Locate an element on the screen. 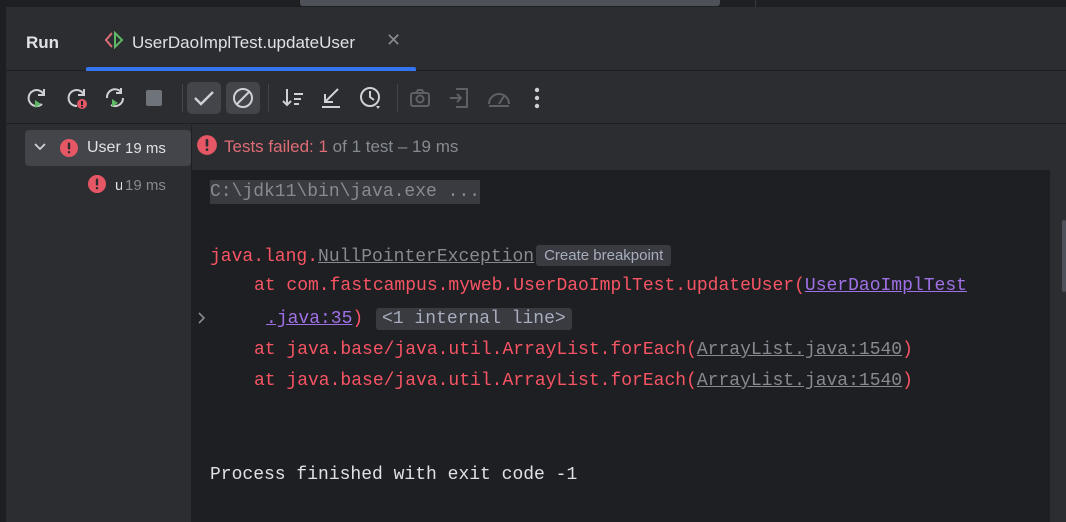 The image size is (1066, 522). run-tool-window-title: Run is located at coordinates (43, 42).